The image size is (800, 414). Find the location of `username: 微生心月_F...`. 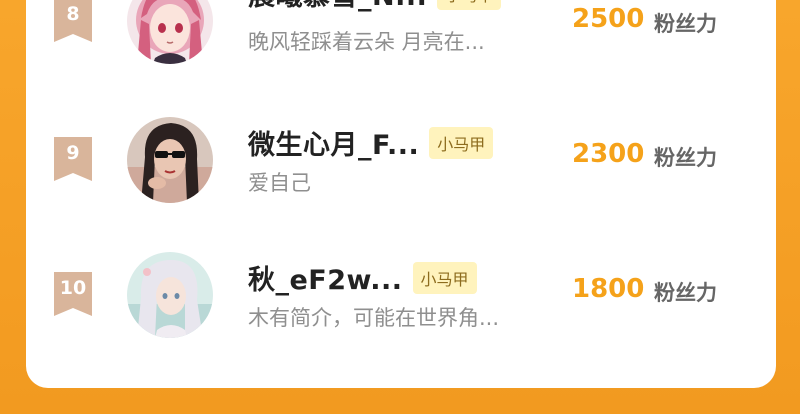

username: 微生心月_F... is located at coordinates (333, 142).